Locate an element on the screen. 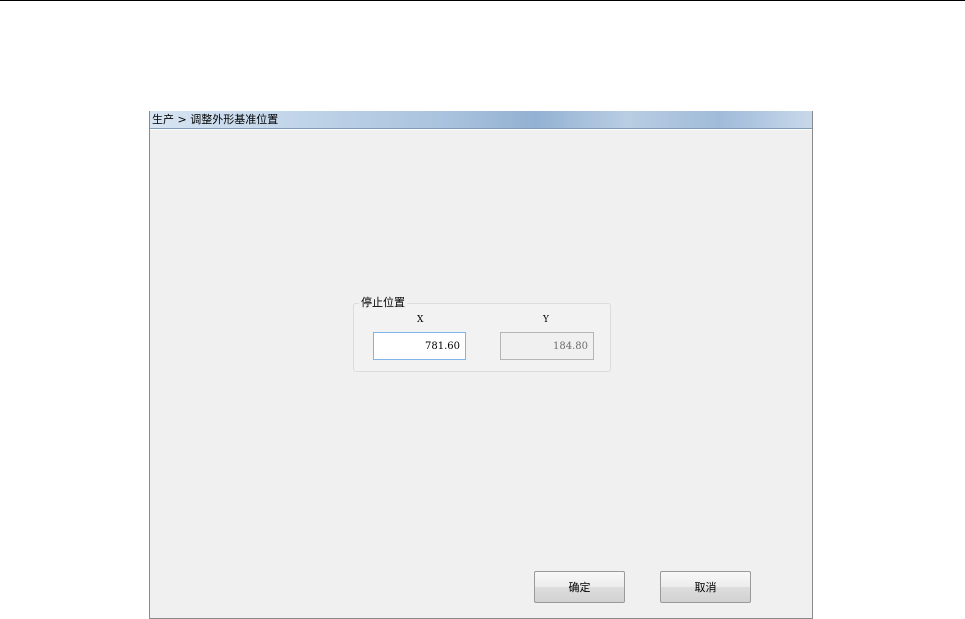 The width and height of the screenshot is (965, 619). ok-button: 确定 is located at coordinates (579, 587).